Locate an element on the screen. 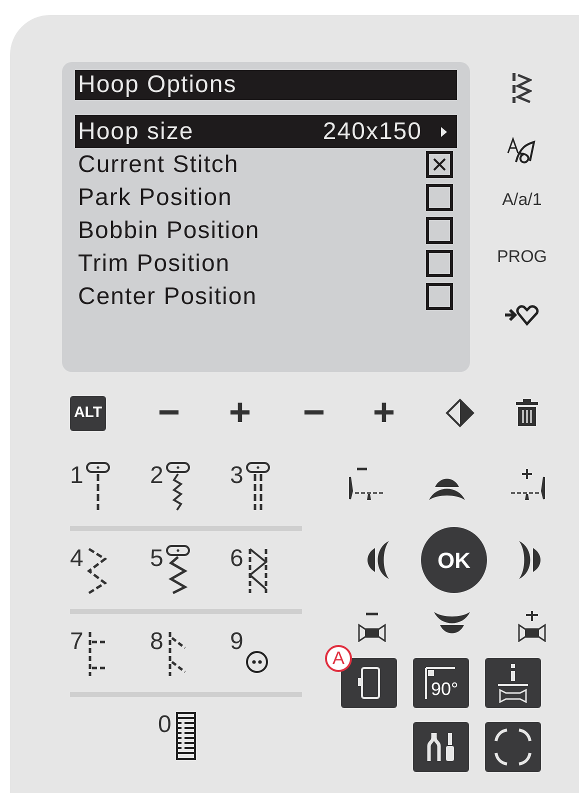  corners-button is located at coordinates (513, 747).